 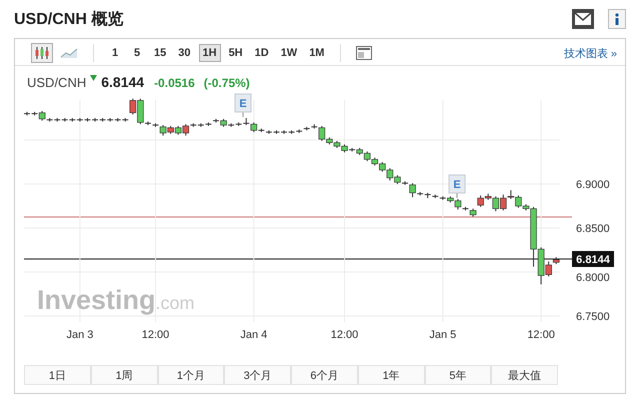 What do you see at coordinates (442, 335) in the screenshot?
I see `x-axis-label: Jan 5` at bounding box center [442, 335].